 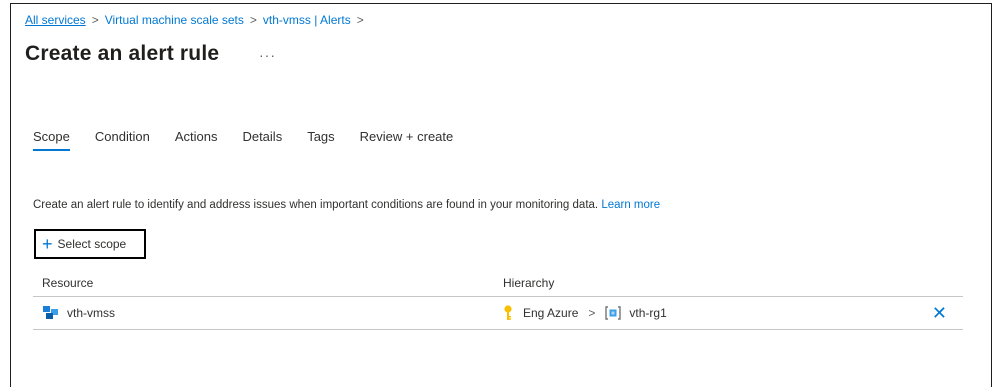 What do you see at coordinates (307, 20) in the screenshot?
I see `breadcrumb-vmss-alerts: vth-vmss | Alerts` at bounding box center [307, 20].